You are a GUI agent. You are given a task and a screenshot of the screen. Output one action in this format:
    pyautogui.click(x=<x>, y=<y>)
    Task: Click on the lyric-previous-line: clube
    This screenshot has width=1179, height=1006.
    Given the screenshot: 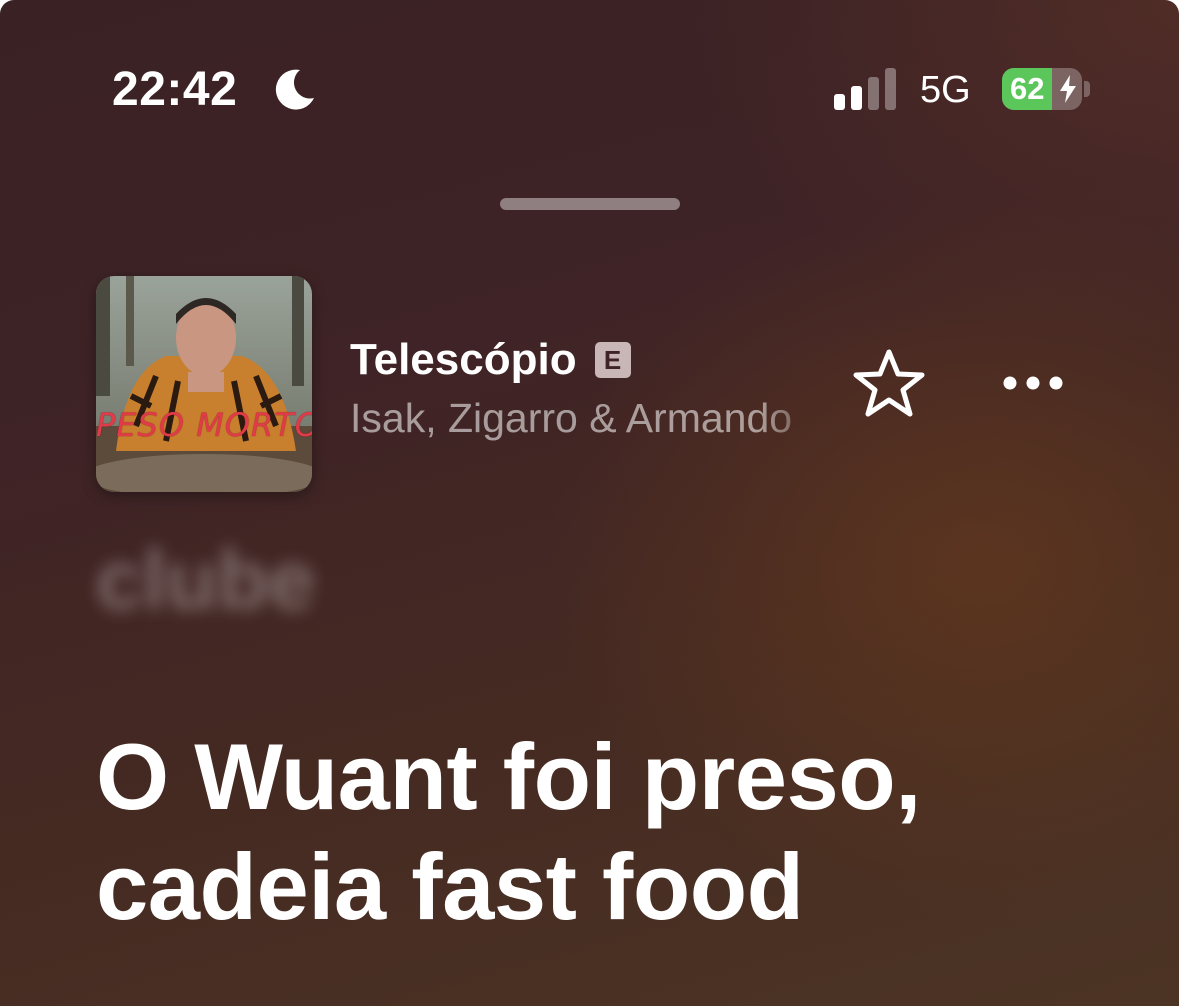 What is the action you would take?
    pyautogui.click(x=205, y=580)
    